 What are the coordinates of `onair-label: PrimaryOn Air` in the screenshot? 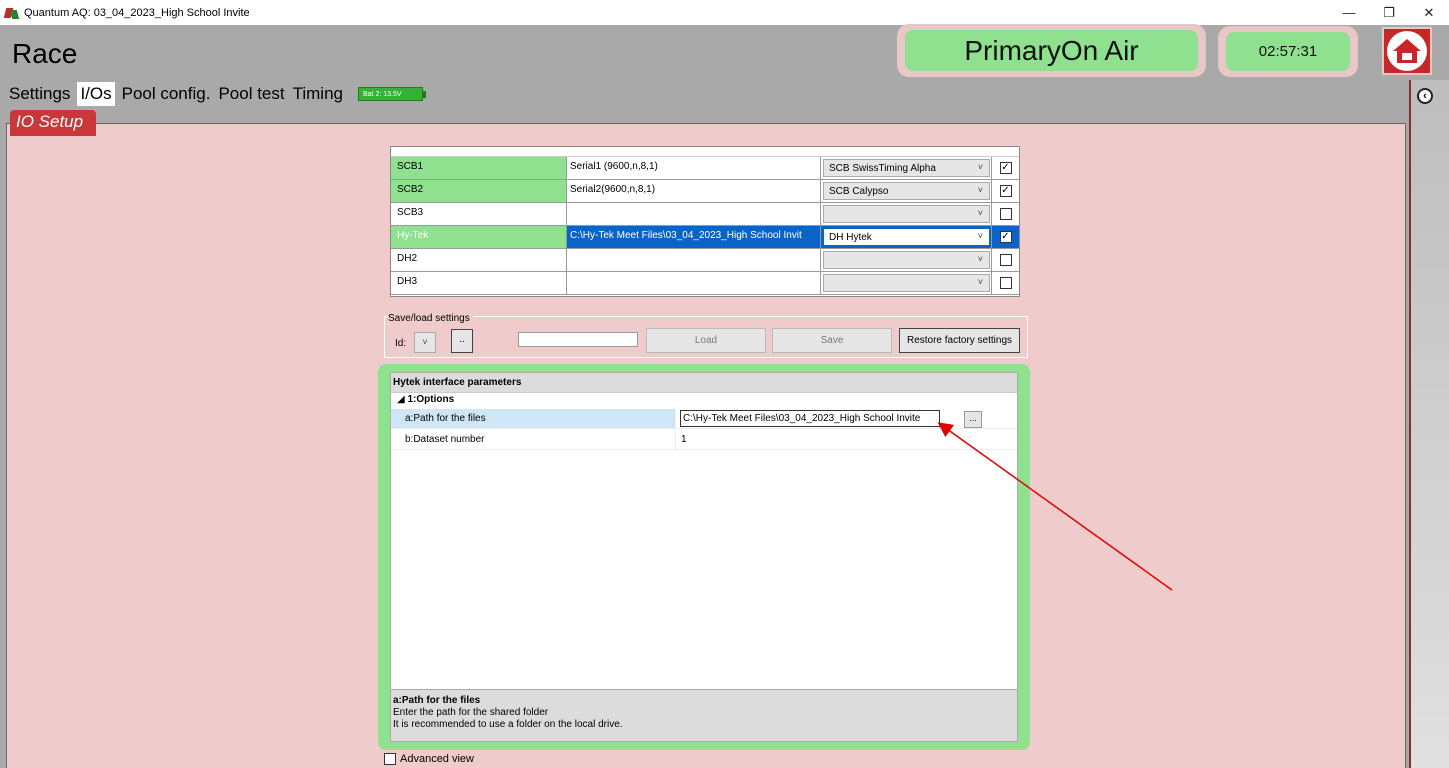 It's located at (1051, 50).